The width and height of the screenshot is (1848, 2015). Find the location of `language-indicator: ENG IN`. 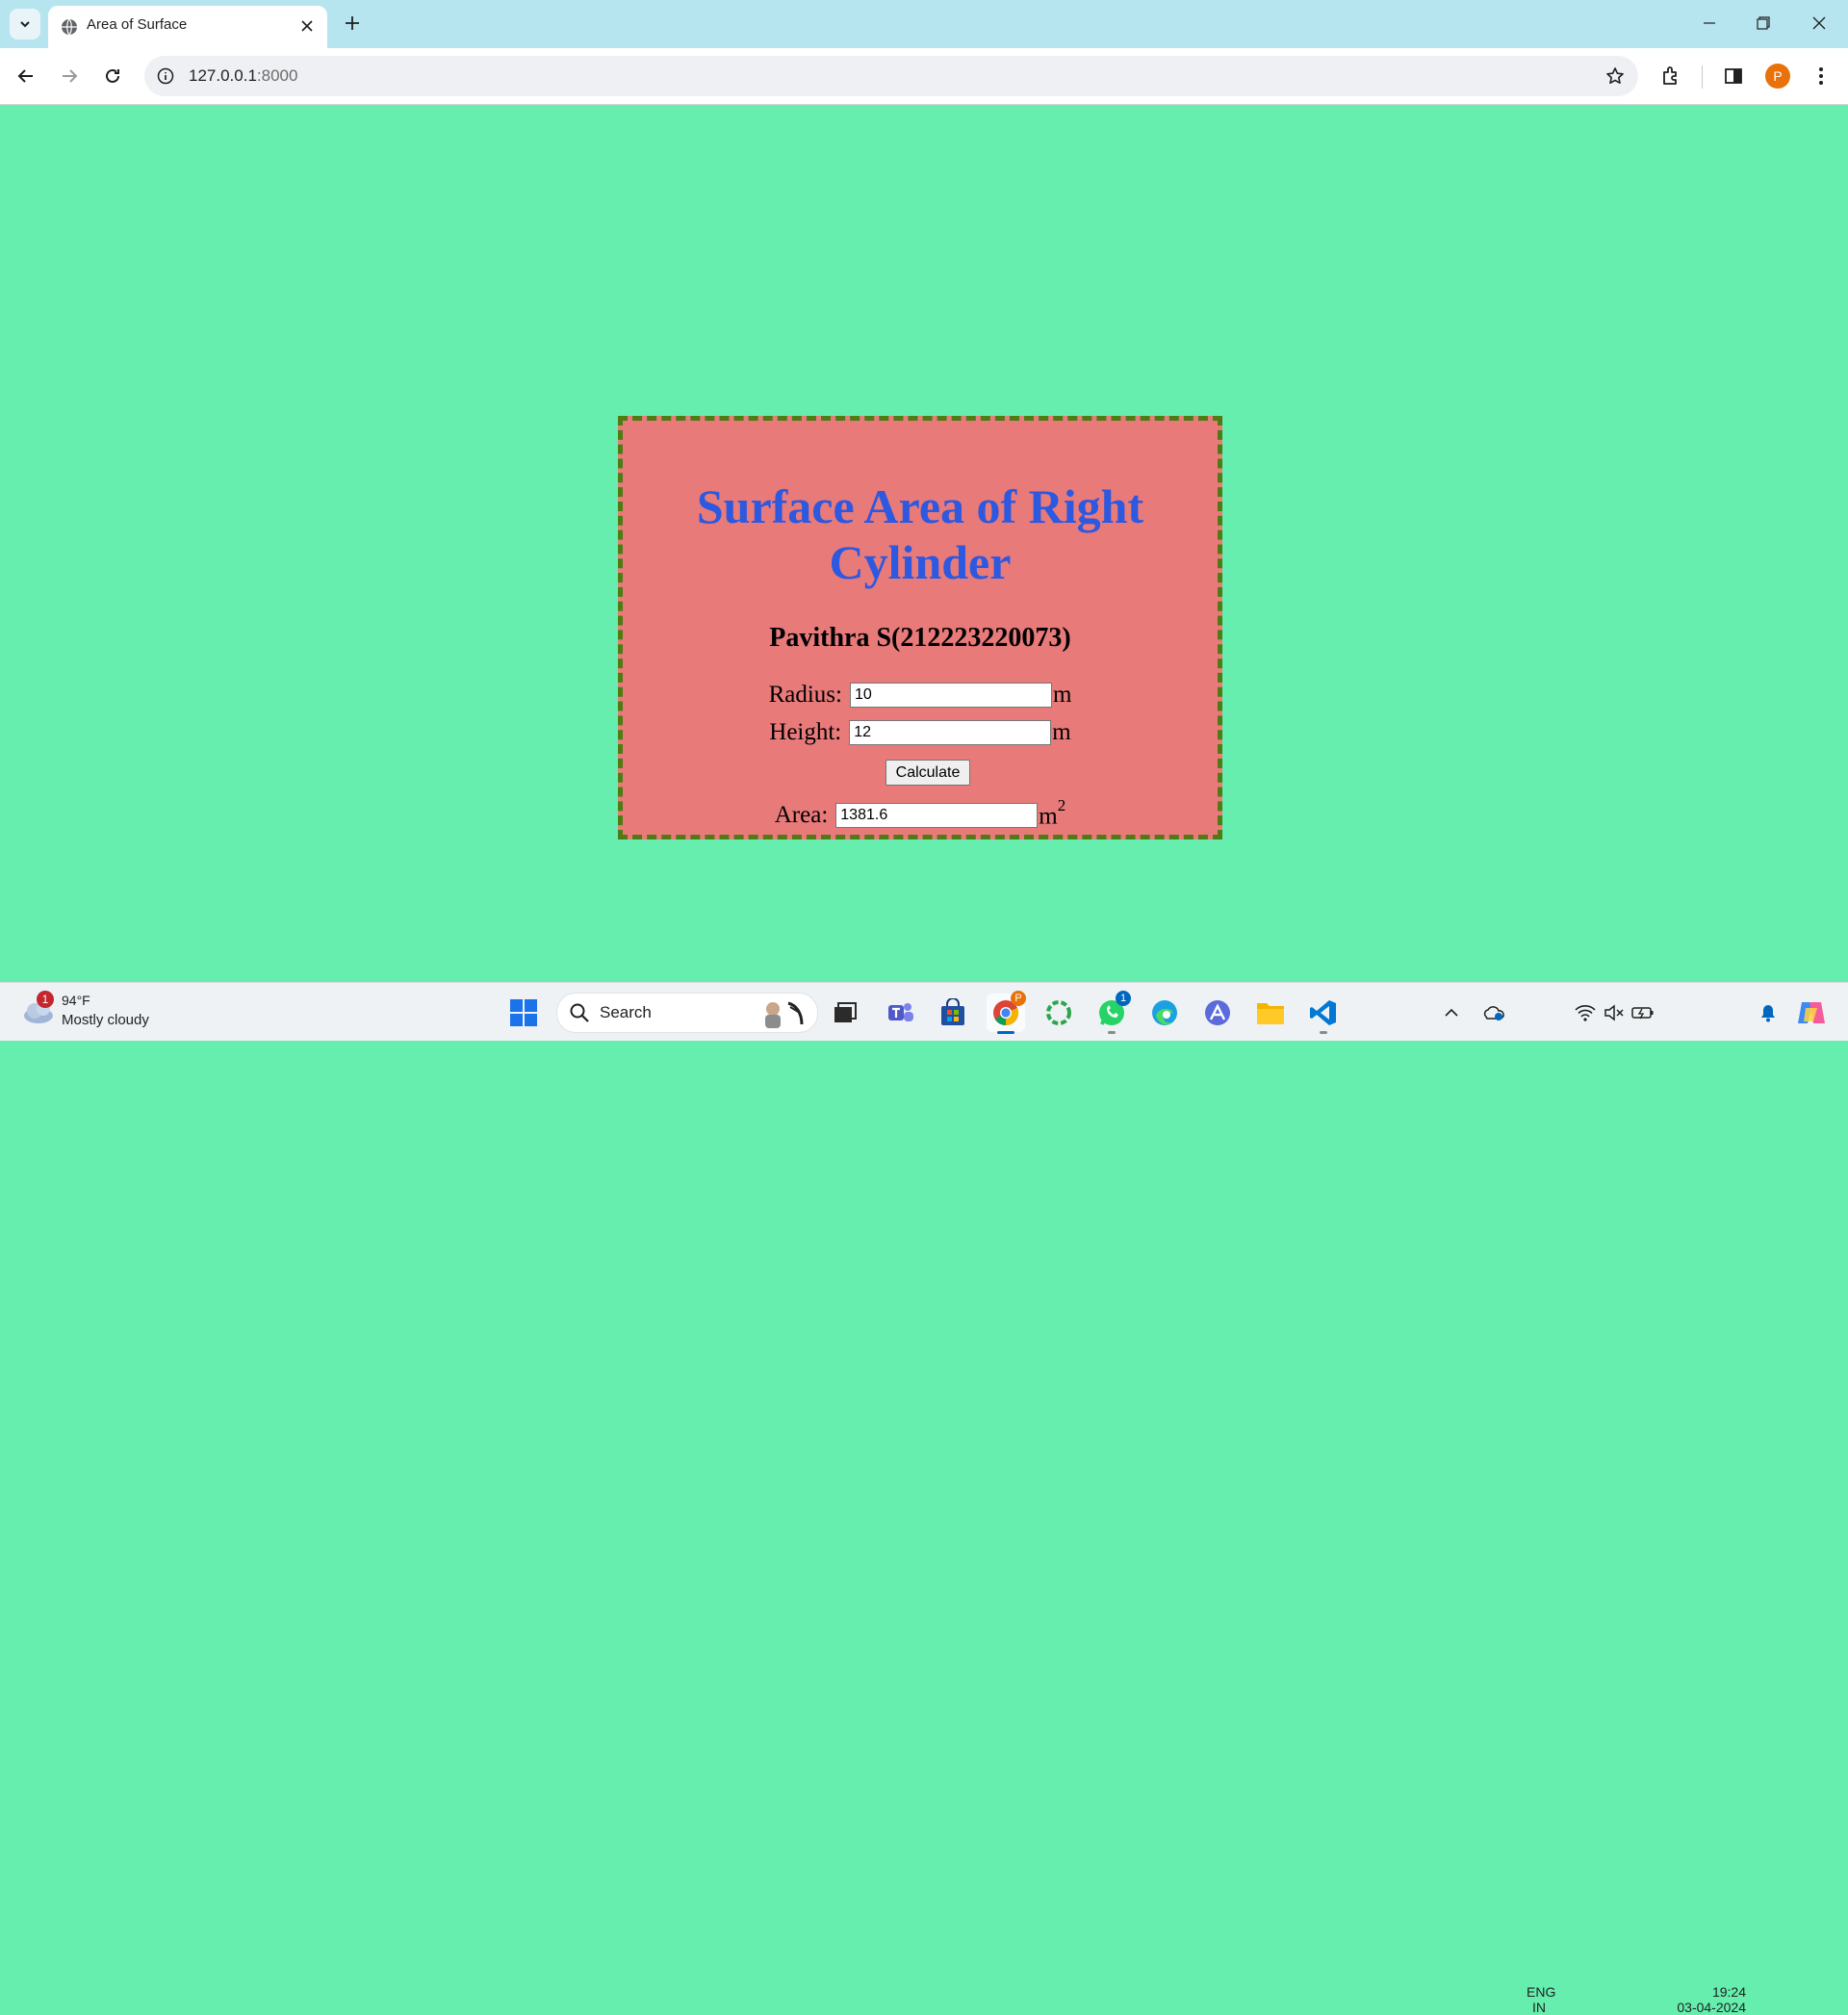

language-indicator: ENG IN is located at coordinates (1541, 2000).